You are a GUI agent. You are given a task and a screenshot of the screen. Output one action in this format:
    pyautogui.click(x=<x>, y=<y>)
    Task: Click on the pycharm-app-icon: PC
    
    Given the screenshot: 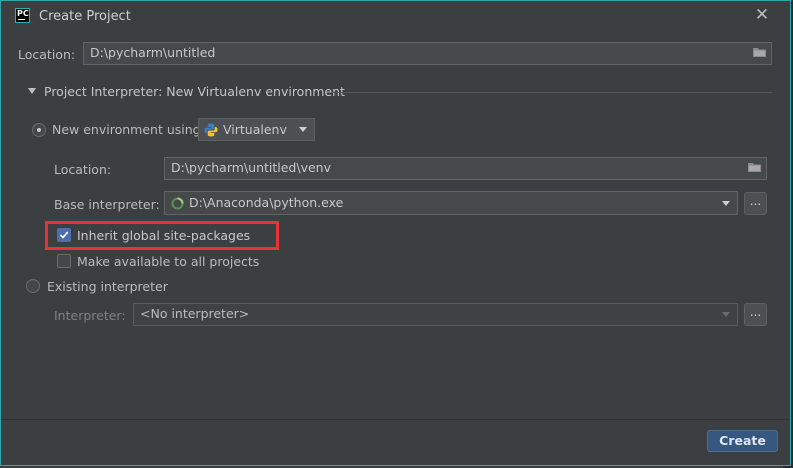 What is the action you would take?
    pyautogui.click(x=22, y=15)
    